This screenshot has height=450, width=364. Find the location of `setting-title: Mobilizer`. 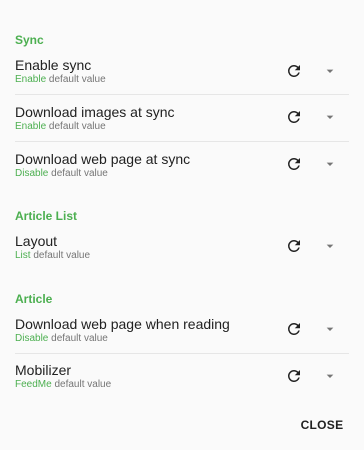

setting-title: Mobilizer is located at coordinates (43, 370).